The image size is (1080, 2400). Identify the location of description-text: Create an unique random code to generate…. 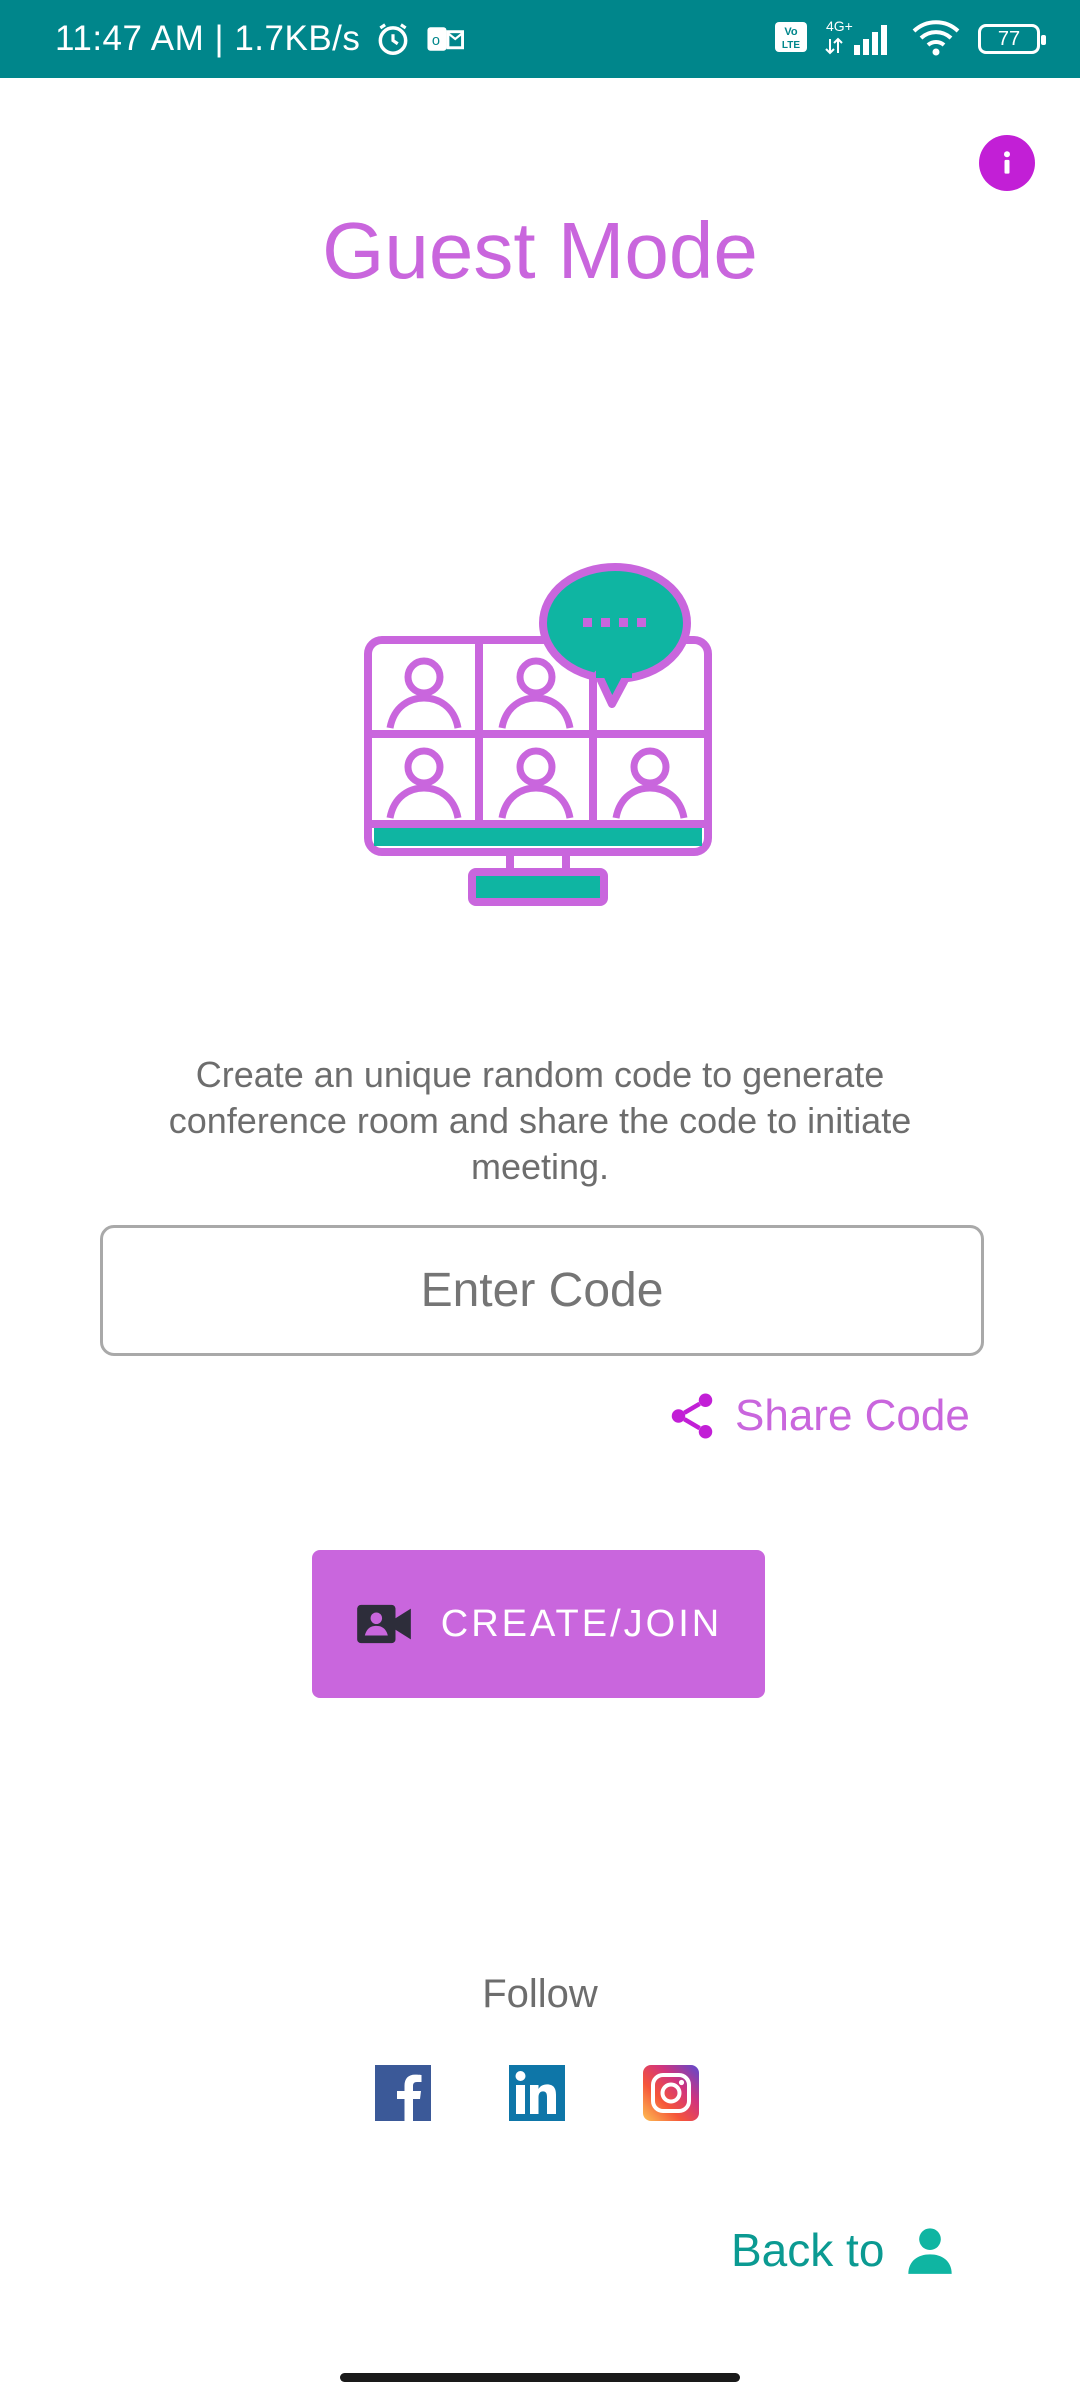
(540, 1120).